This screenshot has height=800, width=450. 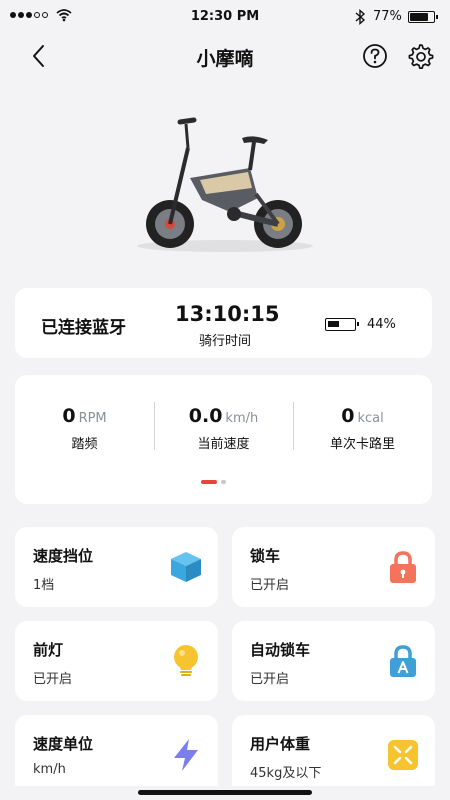 What do you see at coordinates (49, 769) in the screenshot?
I see `tile-subtitle: km/h` at bounding box center [49, 769].